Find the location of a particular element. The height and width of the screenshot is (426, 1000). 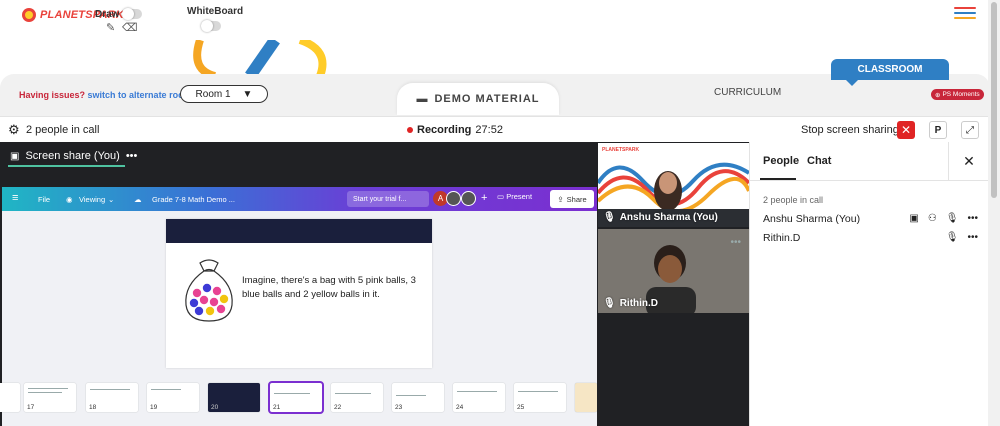

alternate-room-link: switch to alternate room is located at coordinates (140, 95).